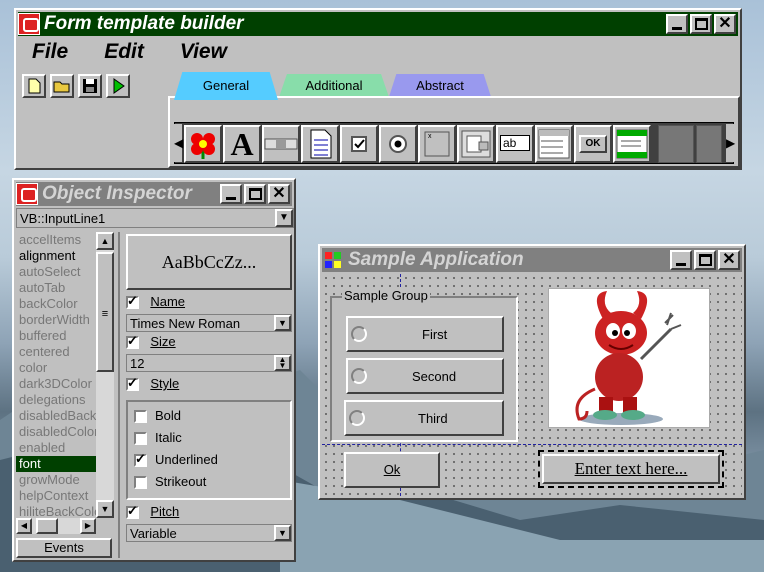 The height and width of the screenshot is (572, 764). Describe the element at coordinates (209, 323) in the screenshot. I see `font-name-select: Times New Roman ▼` at that location.